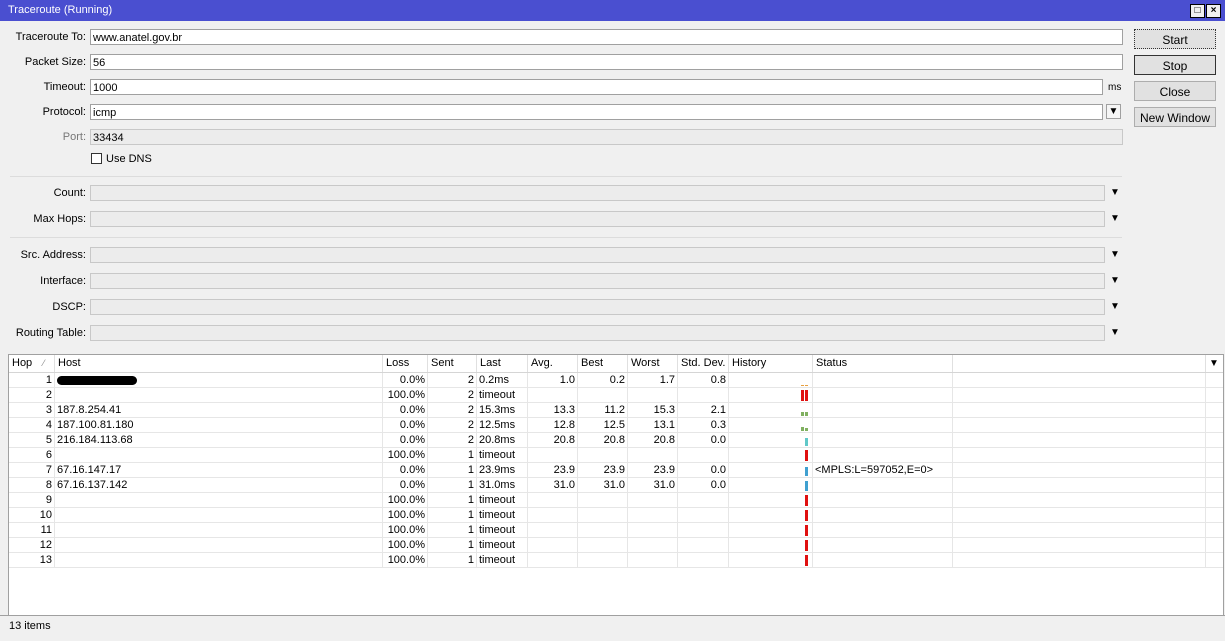  I want to click on dscp-dropdown-icon: ▼, so click(1115, 306).